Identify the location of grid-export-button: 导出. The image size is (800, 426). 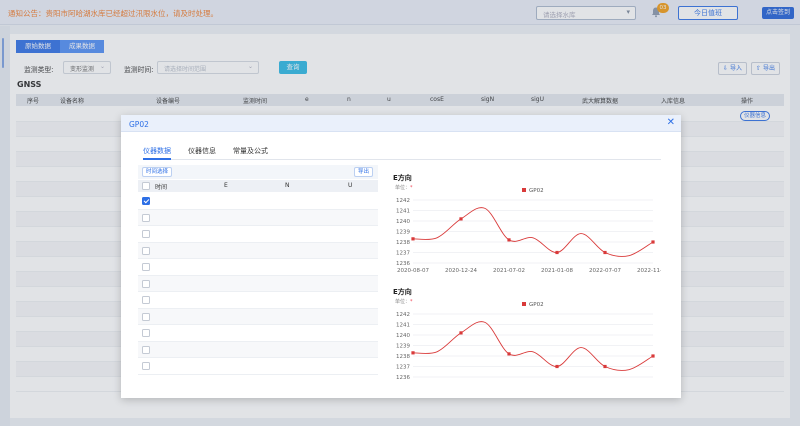
(363, 172).